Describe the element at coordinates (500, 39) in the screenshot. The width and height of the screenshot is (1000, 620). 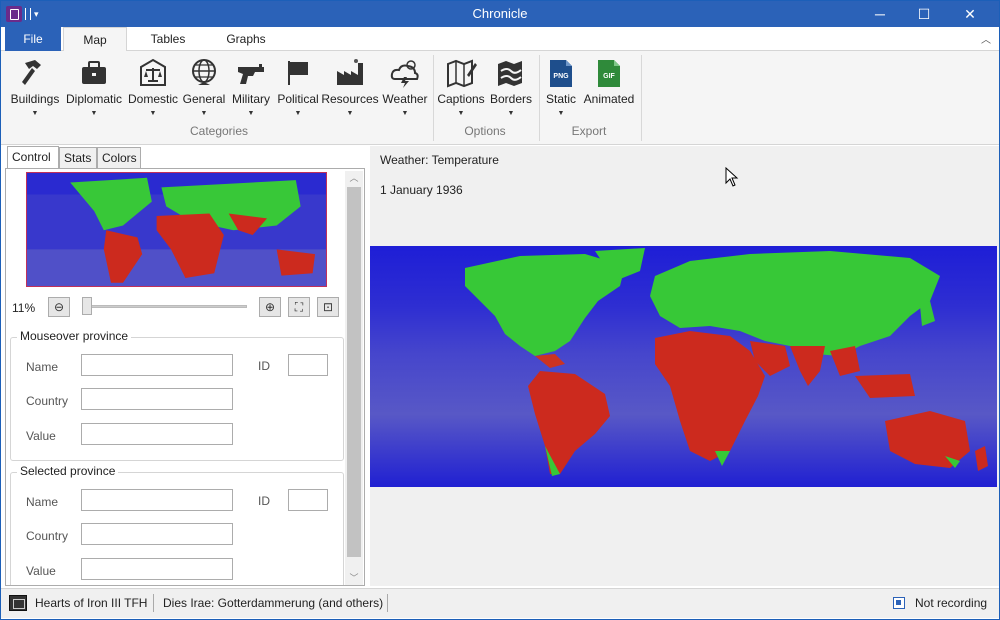
I see `ribbon-tabs: File Map Tables Graphs` at that location.